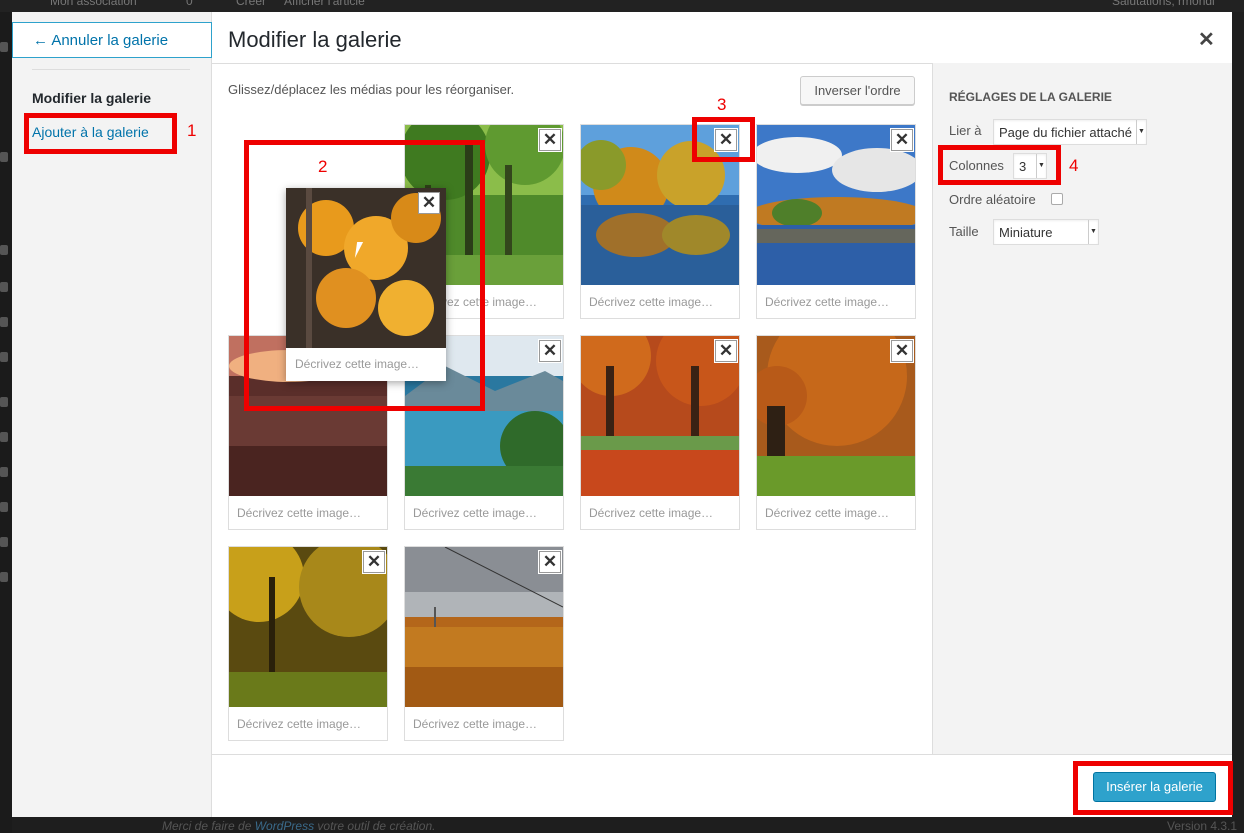  Describe the element at coordinates (857, 90) in the screenshot. I see `reverse-order-button: Inverser l'ordre` at that location.